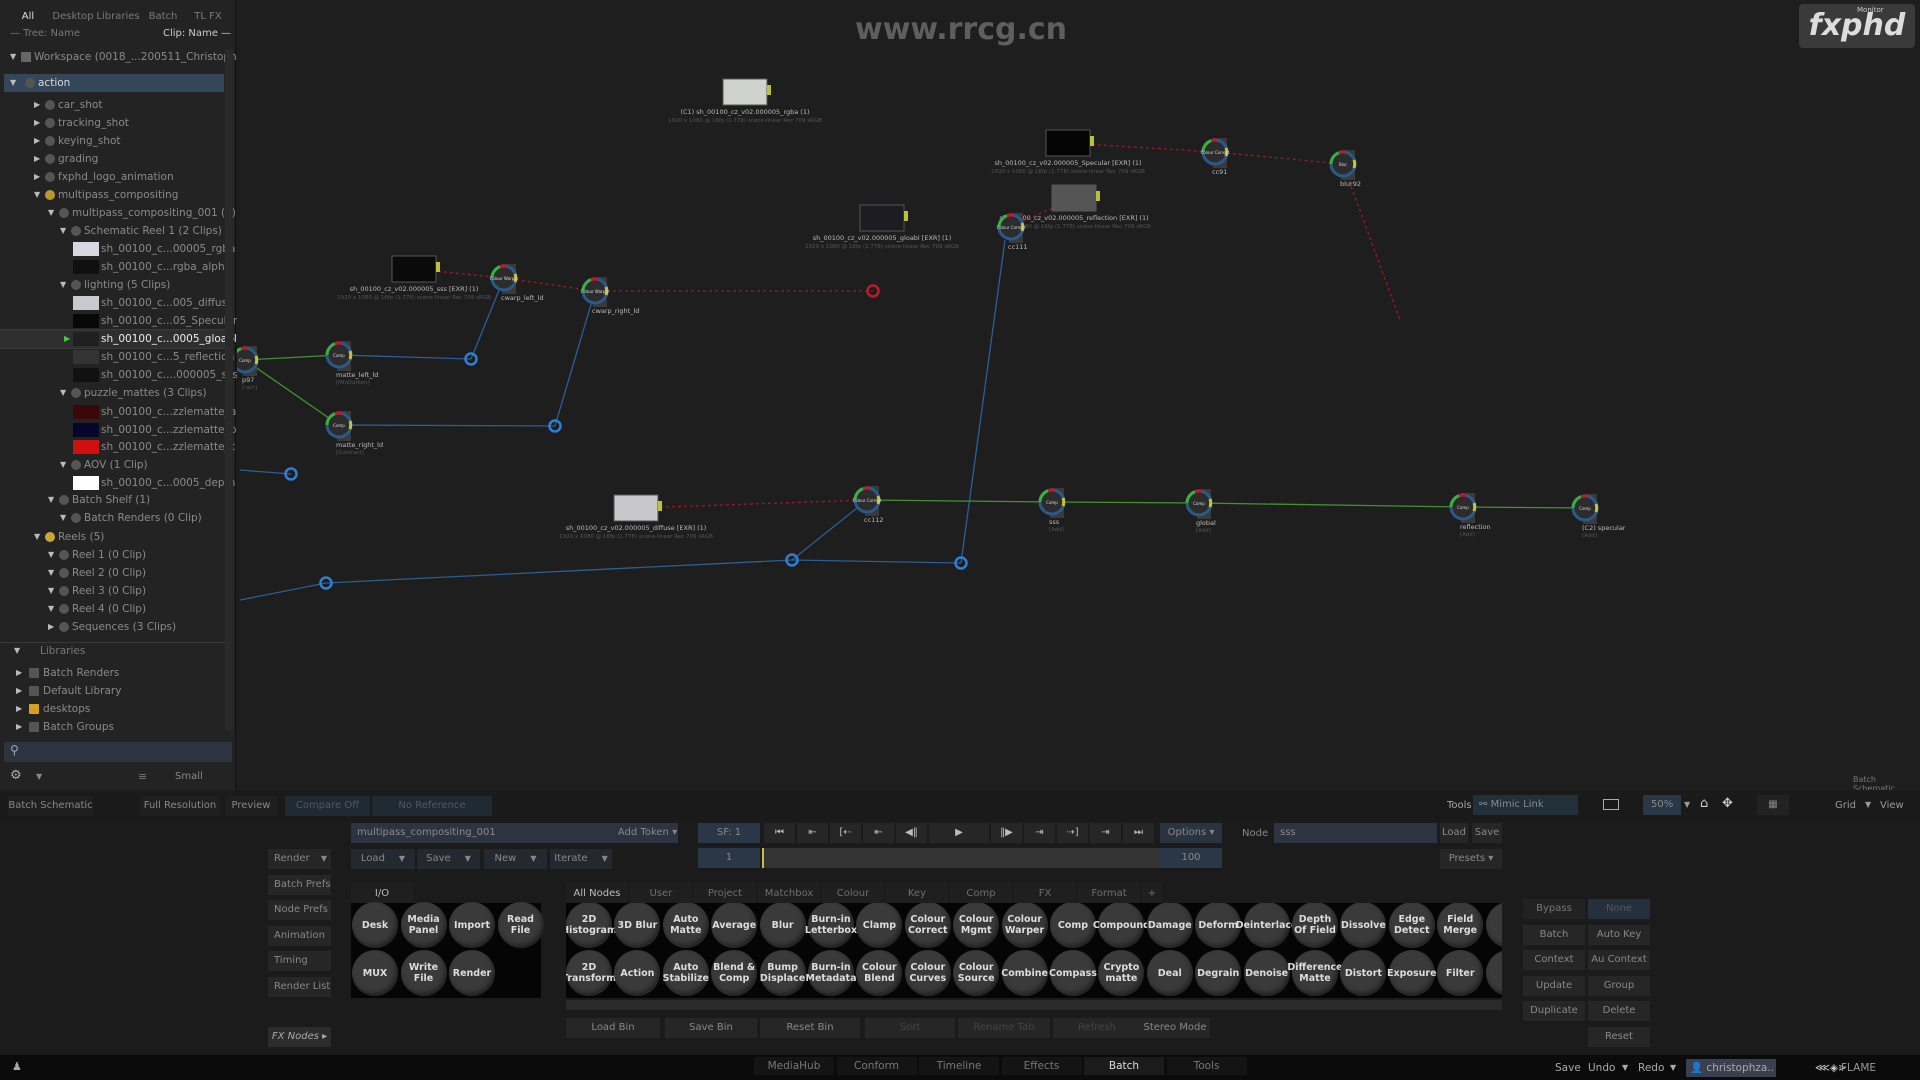  Describe the element at coordinates (613, 1028) in the screenshot. I see `bin-button-load-bin: Load Bin` at that location.